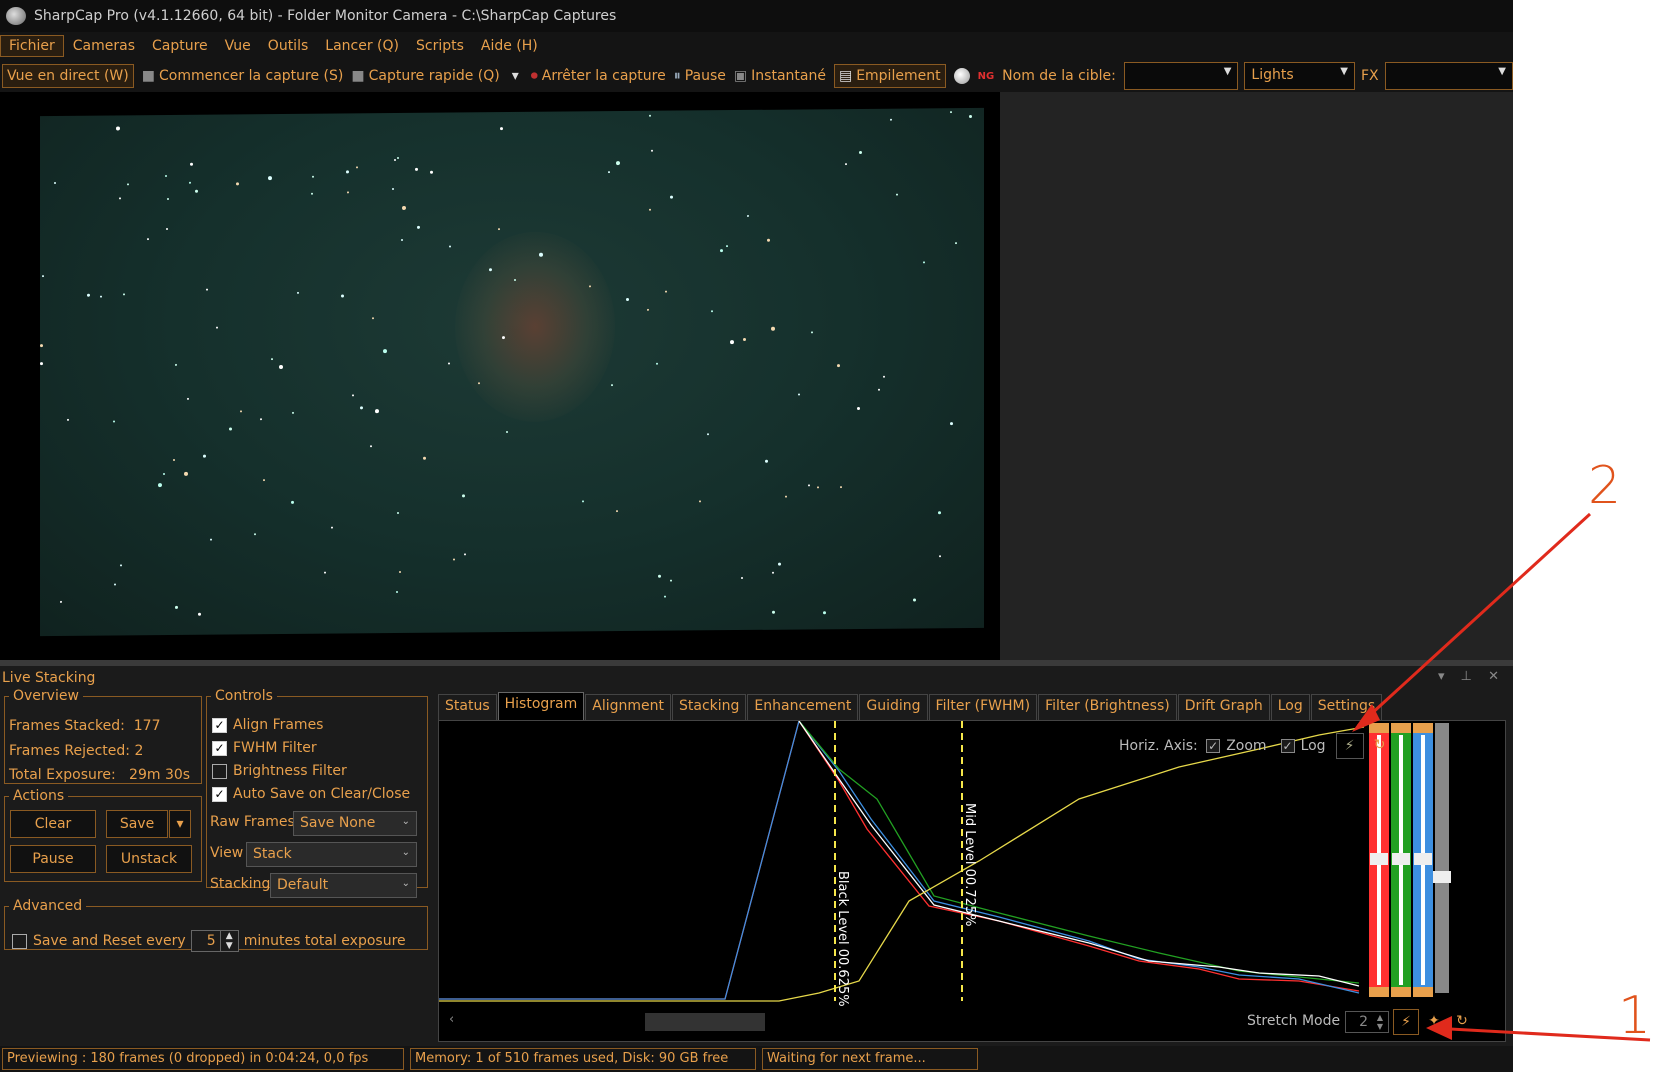 The width and height of the screenshot is (1656, 1072). I want to click on quick-capture-button: ■ Capture rapide (Q) ▾, so click(436, 76).